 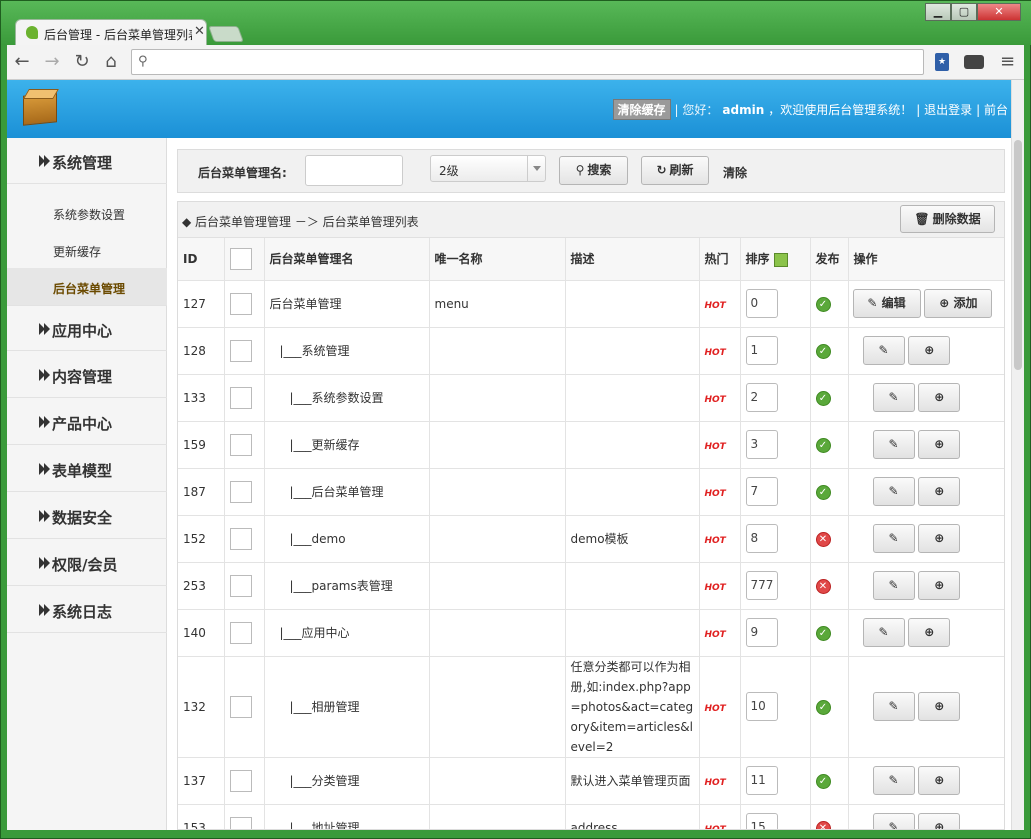 What do you see at coordinates (87, 563) in the screenshot?
I see `sidebar-group-members: 权限/会员` at bounding box center [87, 563].